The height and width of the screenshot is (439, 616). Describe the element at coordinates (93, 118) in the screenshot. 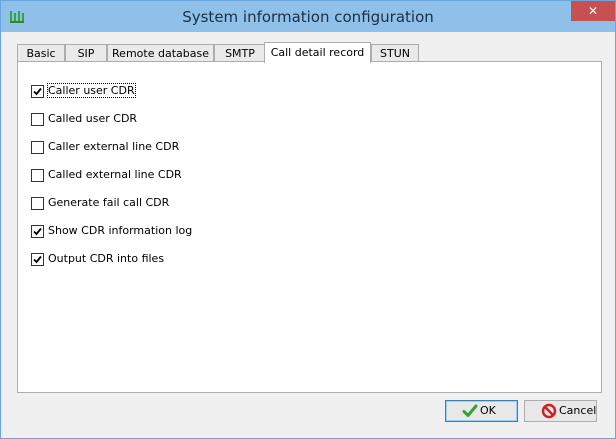

I see `checkbox-label: Called user CDR` at that location.